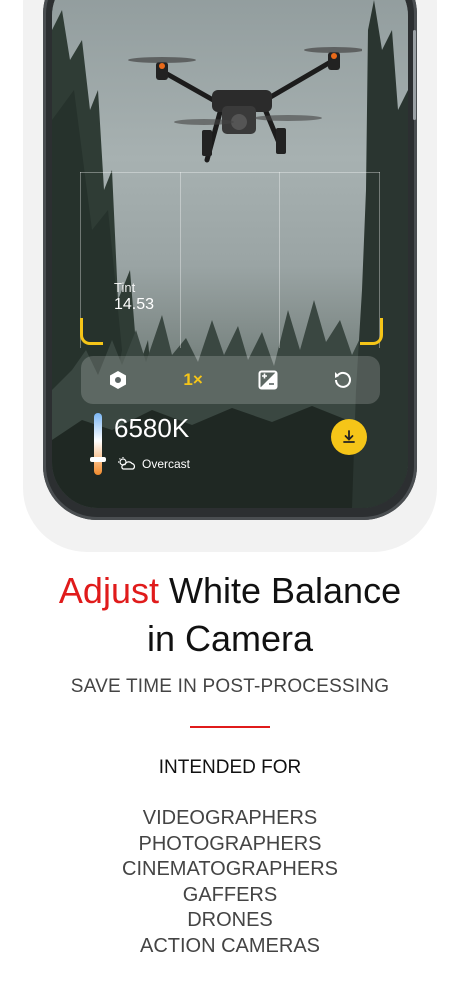  Describe the element at coordinates (371, 331) in the screenshot. I see `focus-bracket-right` at that location.